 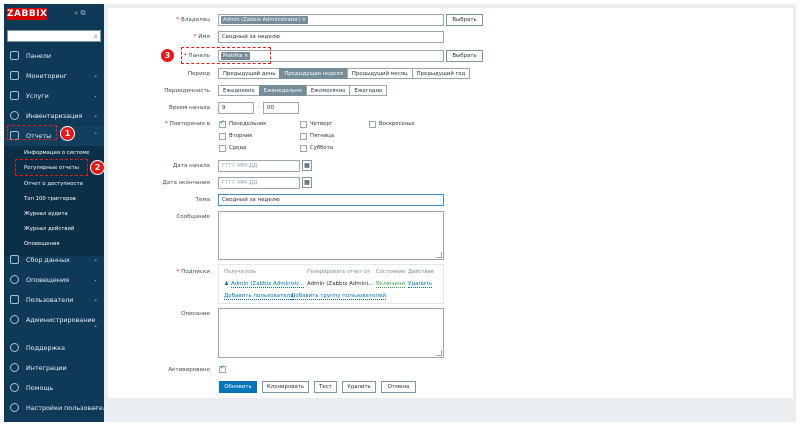 I want to click on menu-item-users: Пользователи ⌄, so click(x=54, y=300).